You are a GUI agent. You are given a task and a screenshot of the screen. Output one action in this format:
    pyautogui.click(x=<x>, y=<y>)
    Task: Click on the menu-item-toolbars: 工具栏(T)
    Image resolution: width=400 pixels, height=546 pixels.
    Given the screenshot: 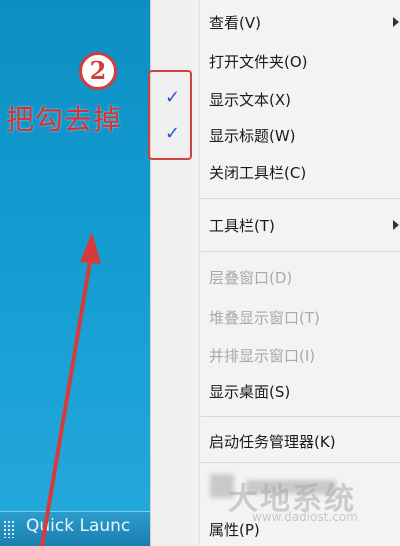 What is the action you would take?
    pyautogui.click(x=275, y=225)
    